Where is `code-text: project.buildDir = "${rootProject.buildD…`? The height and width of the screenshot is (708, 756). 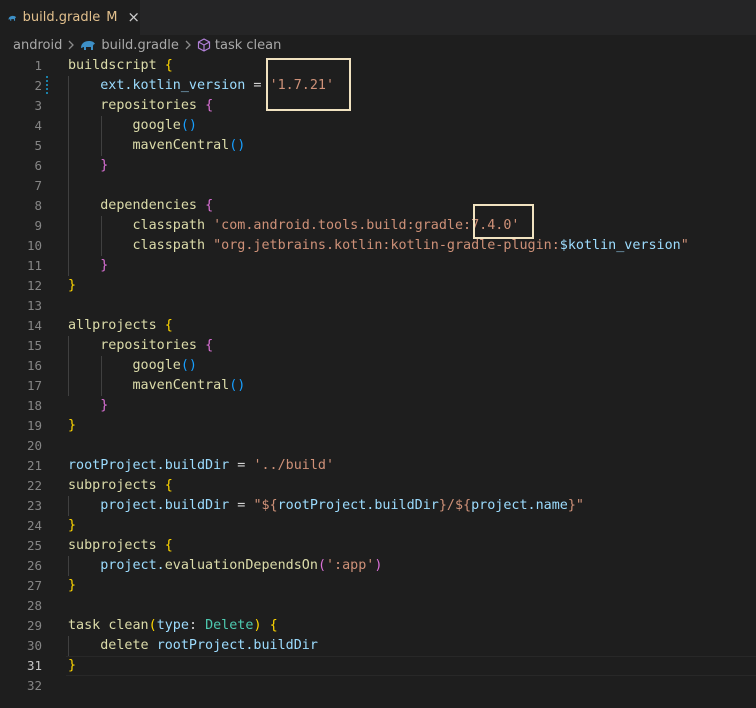 code-text: project.buildDir = "${rootProject.buildD… is located at coordinates (326, 506).